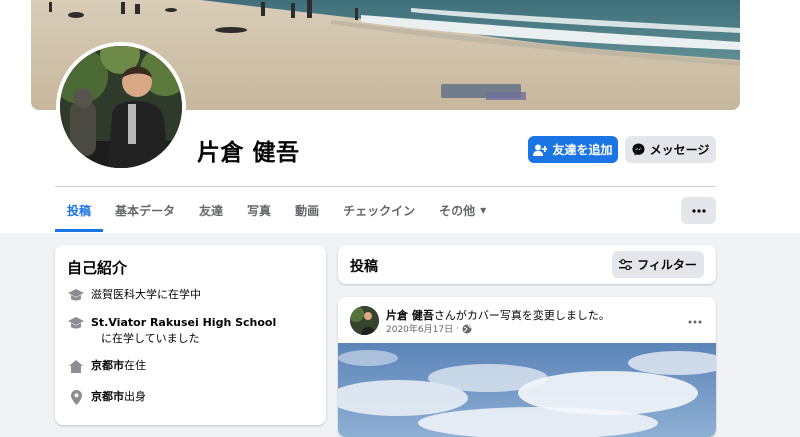  I want to click on add-friend-label: 友達を追加, so click(582, 150).